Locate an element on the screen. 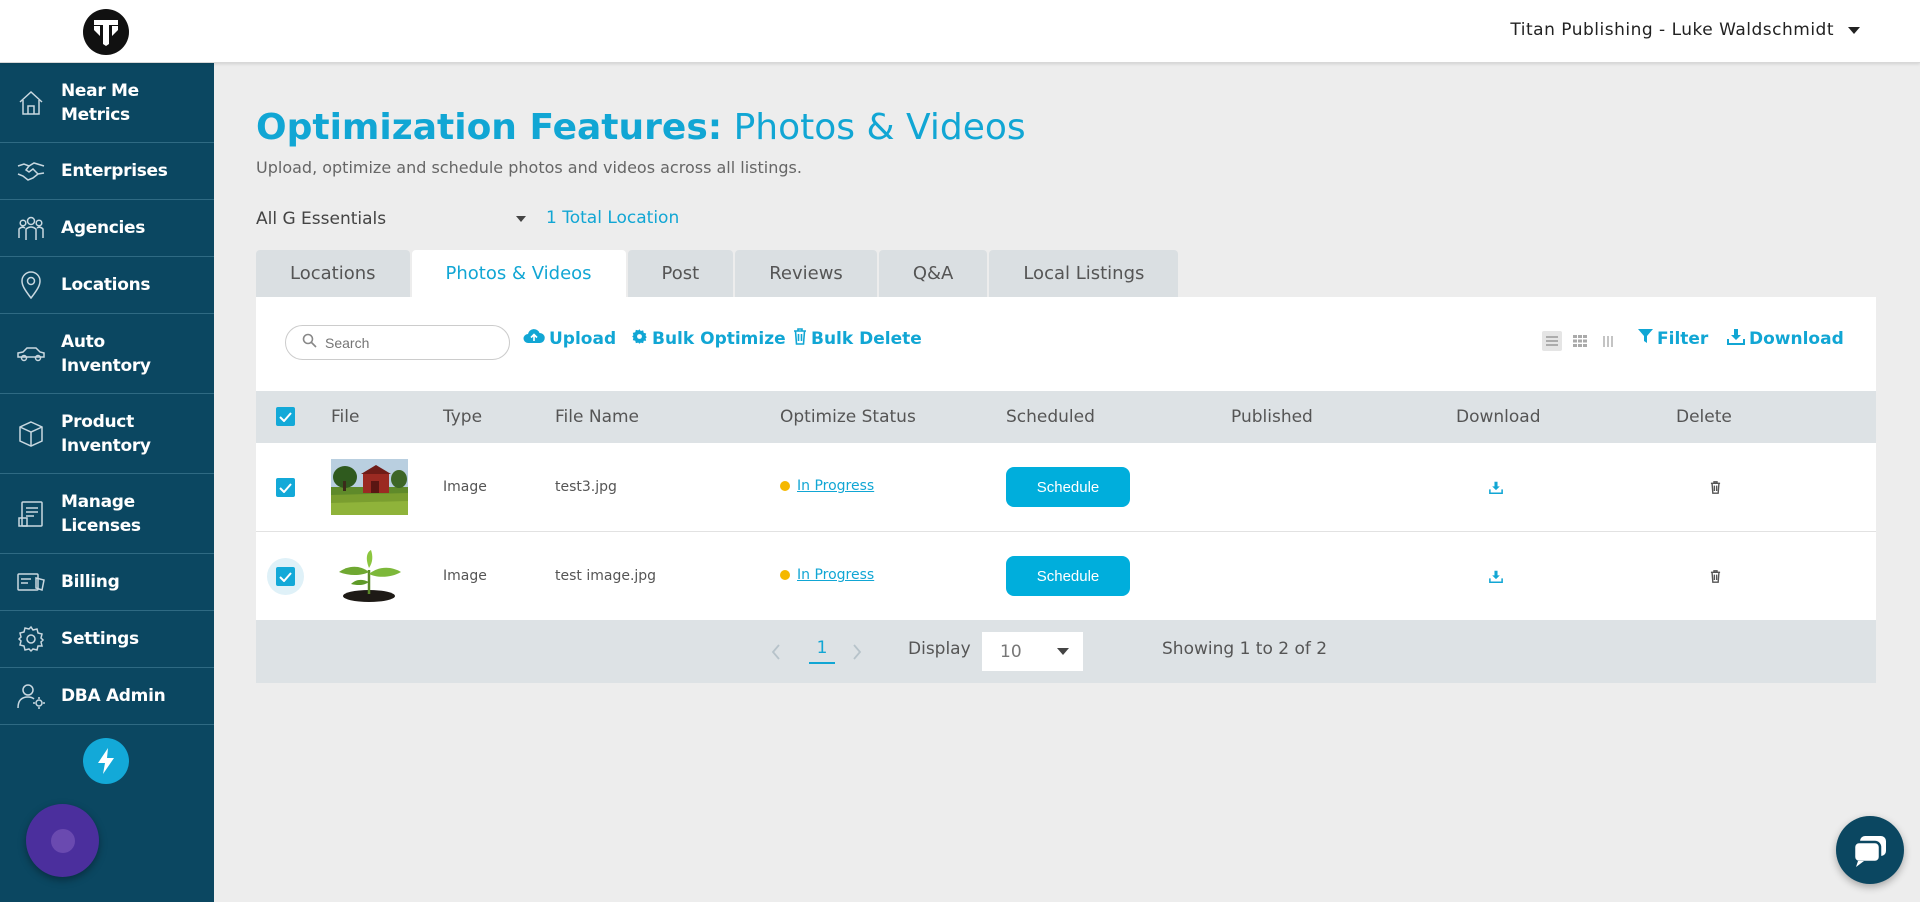  sidebar-item-manage-licenses: Manage Licenses is located at coordinates (107, 514).